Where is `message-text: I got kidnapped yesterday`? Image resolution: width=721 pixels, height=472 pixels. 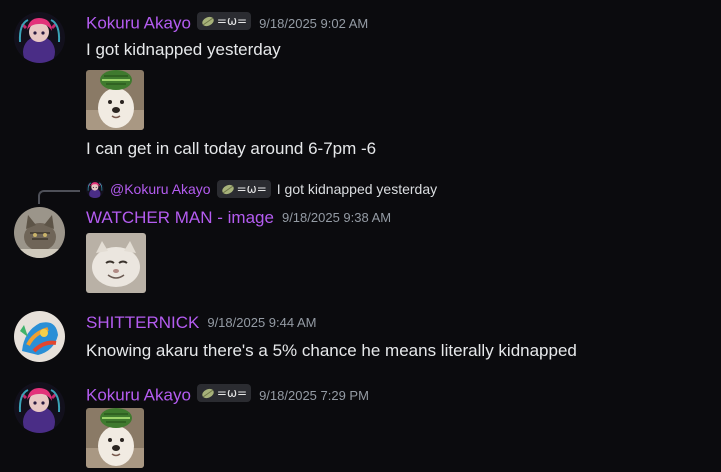 message-text: I got kidnapped yesterday is located at coordinates (183, 49).